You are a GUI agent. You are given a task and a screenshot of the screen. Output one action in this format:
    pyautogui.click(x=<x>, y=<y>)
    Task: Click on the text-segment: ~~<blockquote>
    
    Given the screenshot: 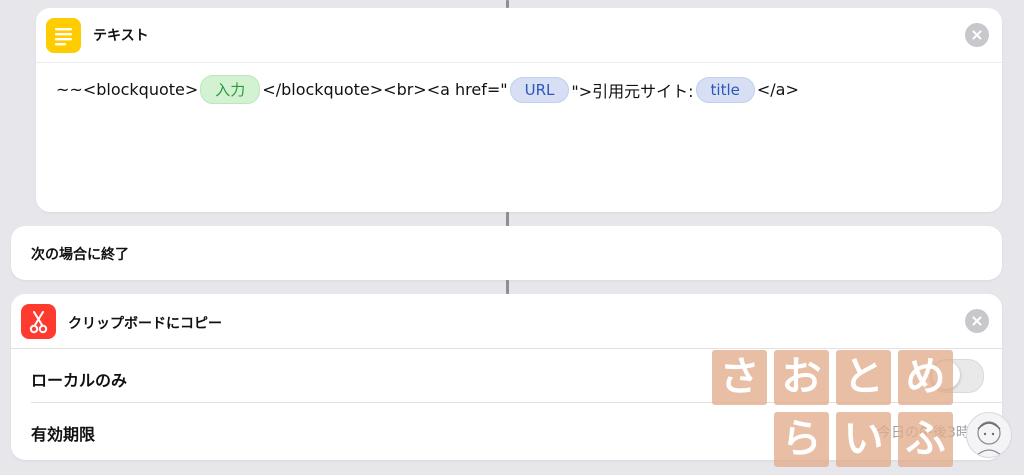 What is the action you would take?
    pyautogui.click(x=127, y=89)
    